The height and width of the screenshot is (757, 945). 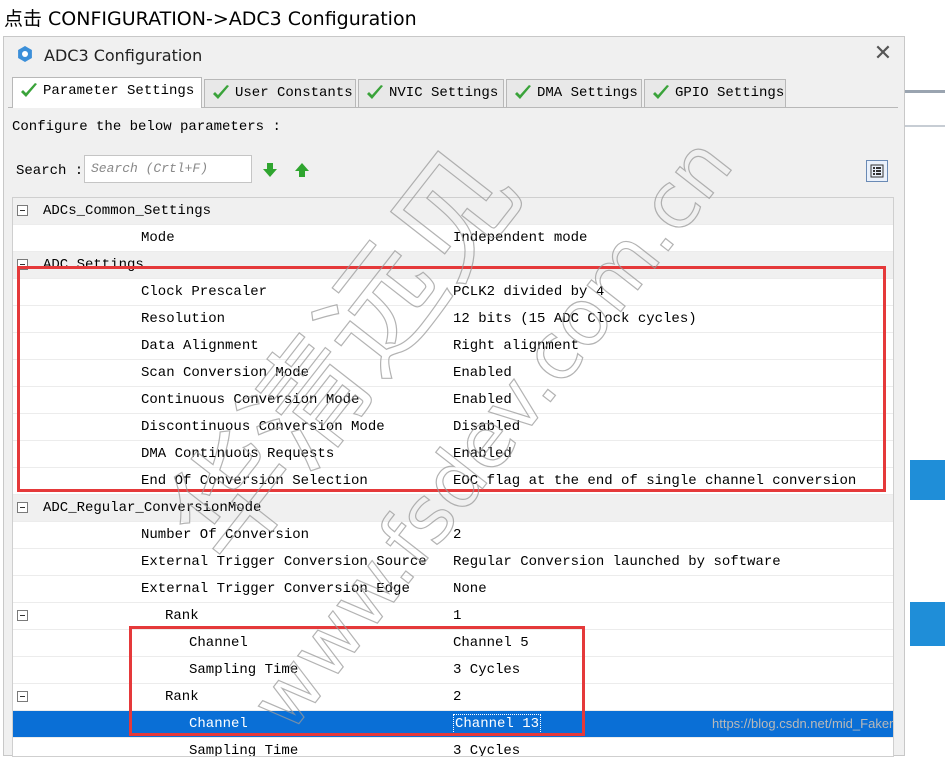 What do you see at coordinates (93, 265) in the screenshot?
I see `parameter-name: ADC Settings` at bounding box center [93, 265].